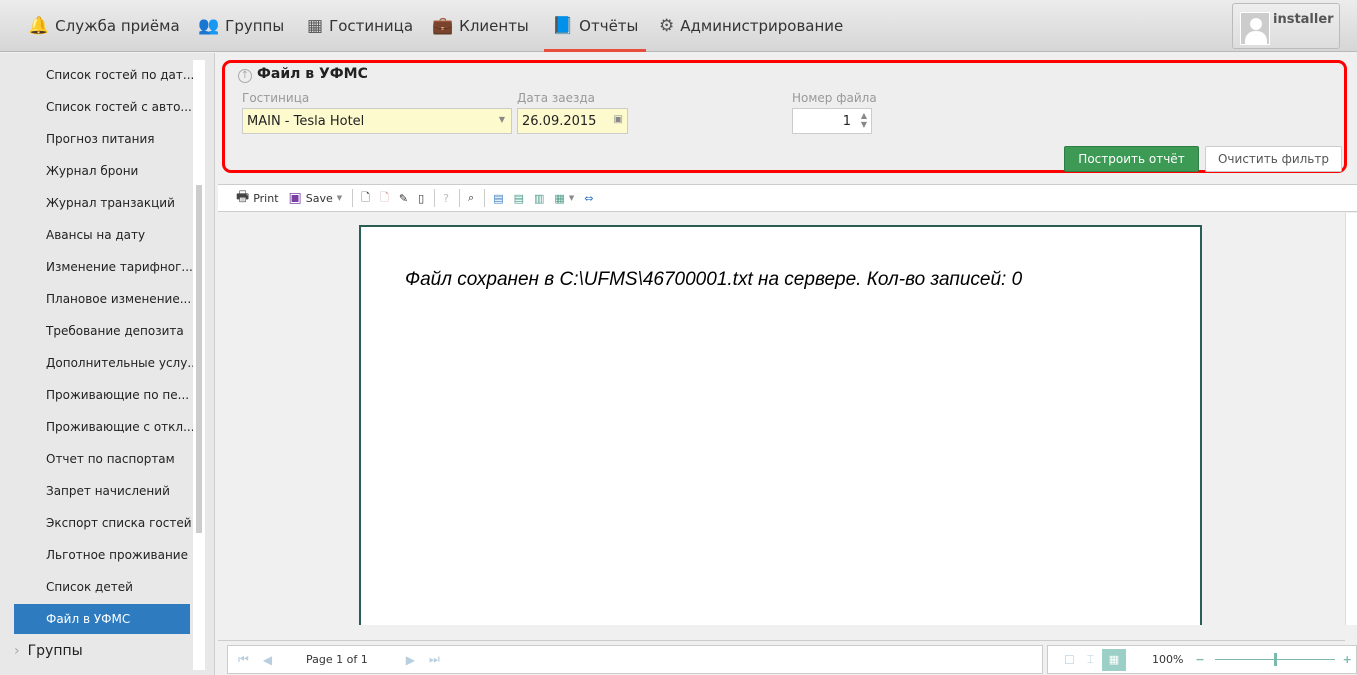 This screenshot has height=675, width=1357. Describe the element at coordinates (1090, 659) in the screenshot. I see `page-width-icon: ⌶` at that location.